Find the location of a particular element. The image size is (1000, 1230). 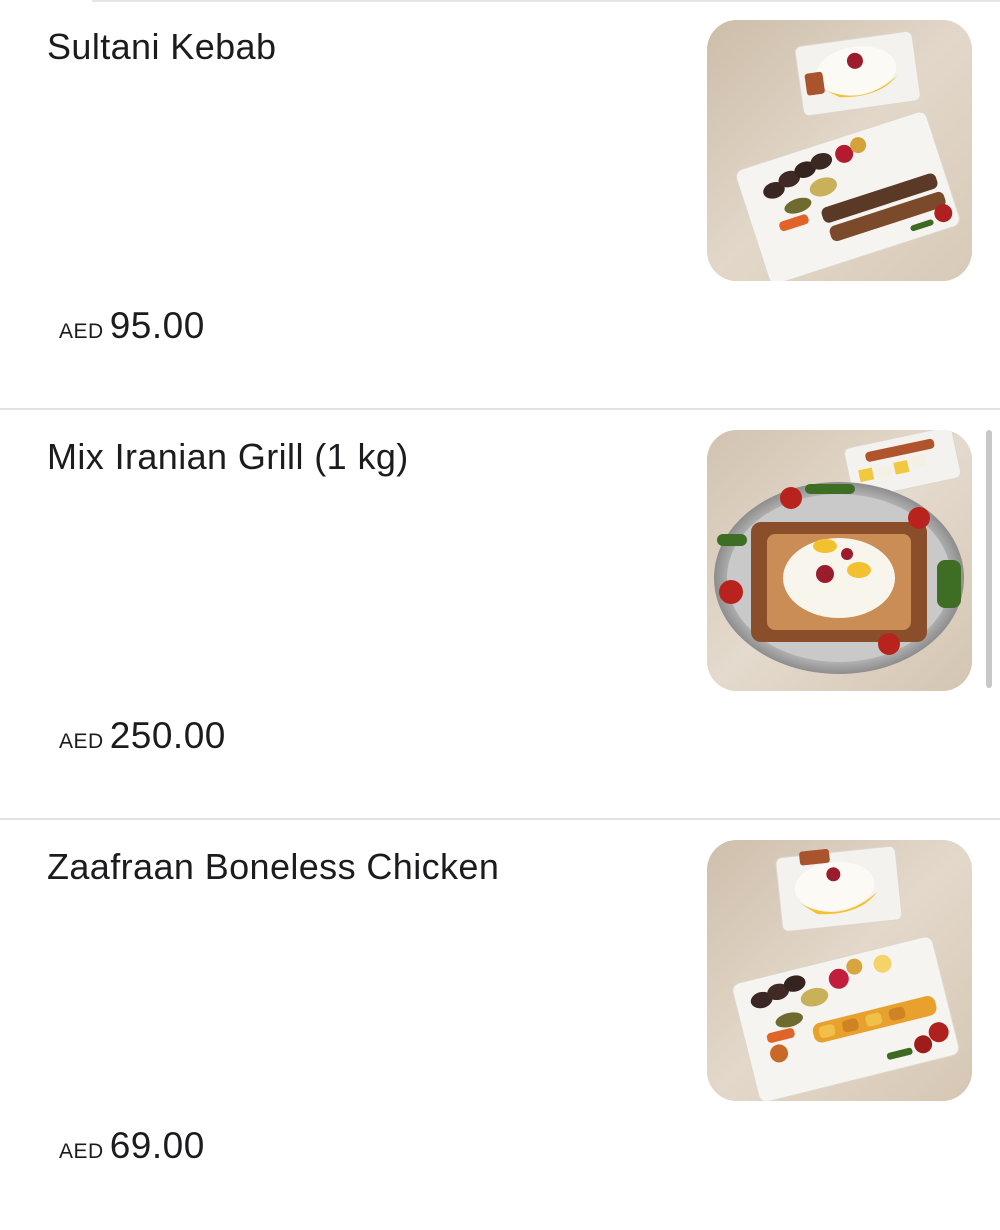

menu-item-price: AED 69.00 is located at coordinates (132, 1146).